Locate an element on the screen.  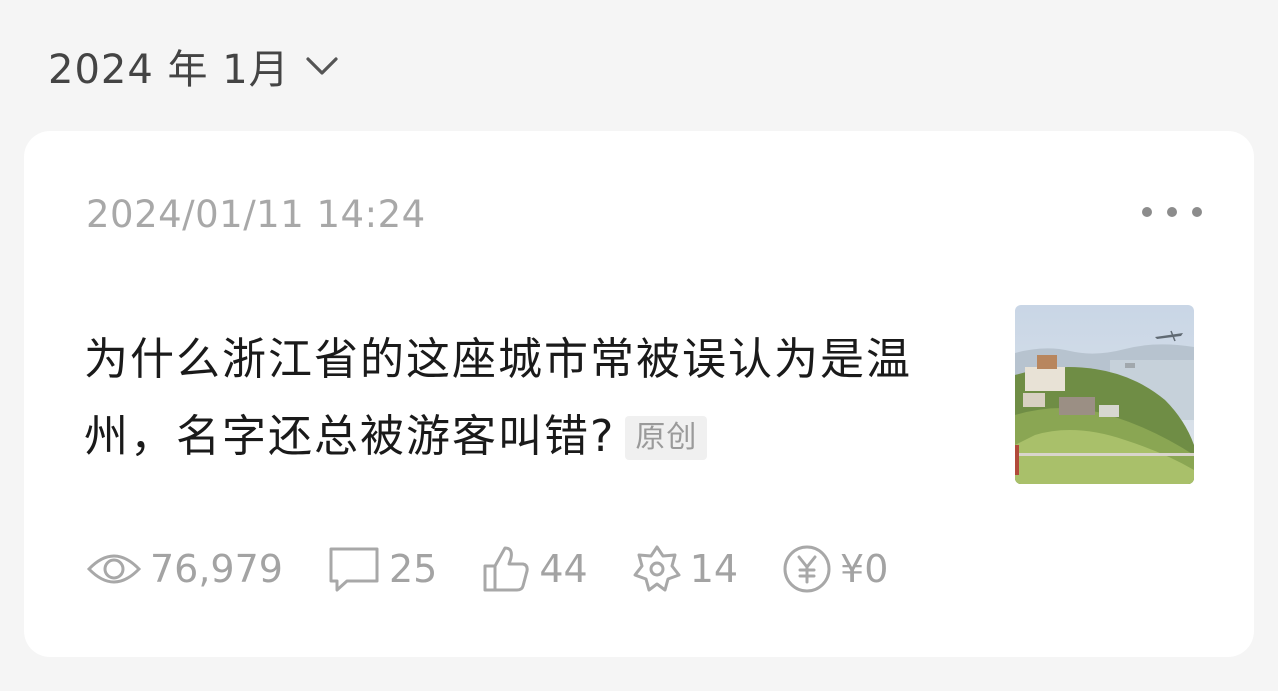
article-title-text: 为什么浙江省的这座城市常被误认为是温州，名字还总被游客叫错? is located at coordinates (498, 398).